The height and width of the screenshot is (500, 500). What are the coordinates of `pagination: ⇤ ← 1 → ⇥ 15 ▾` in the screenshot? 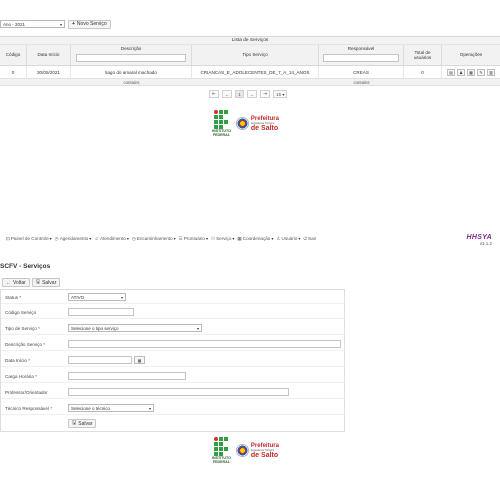 It's located at (248, 94).